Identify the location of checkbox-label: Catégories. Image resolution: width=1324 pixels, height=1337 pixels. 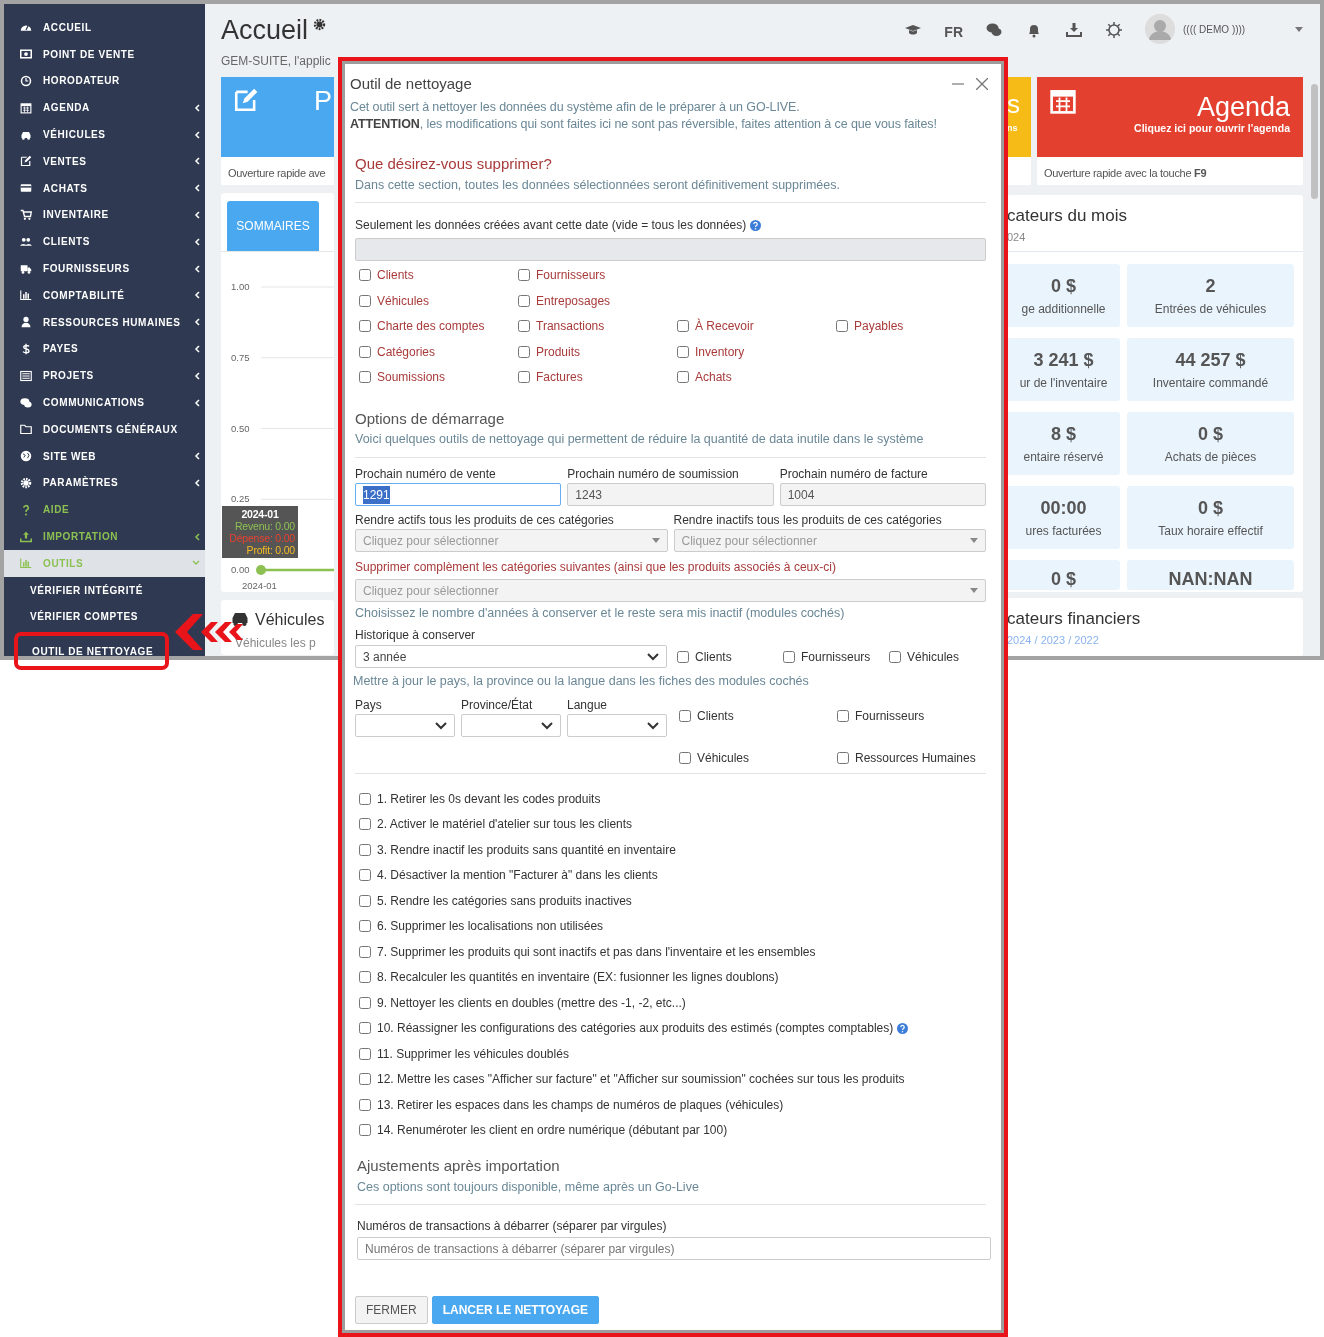
(406, 351).